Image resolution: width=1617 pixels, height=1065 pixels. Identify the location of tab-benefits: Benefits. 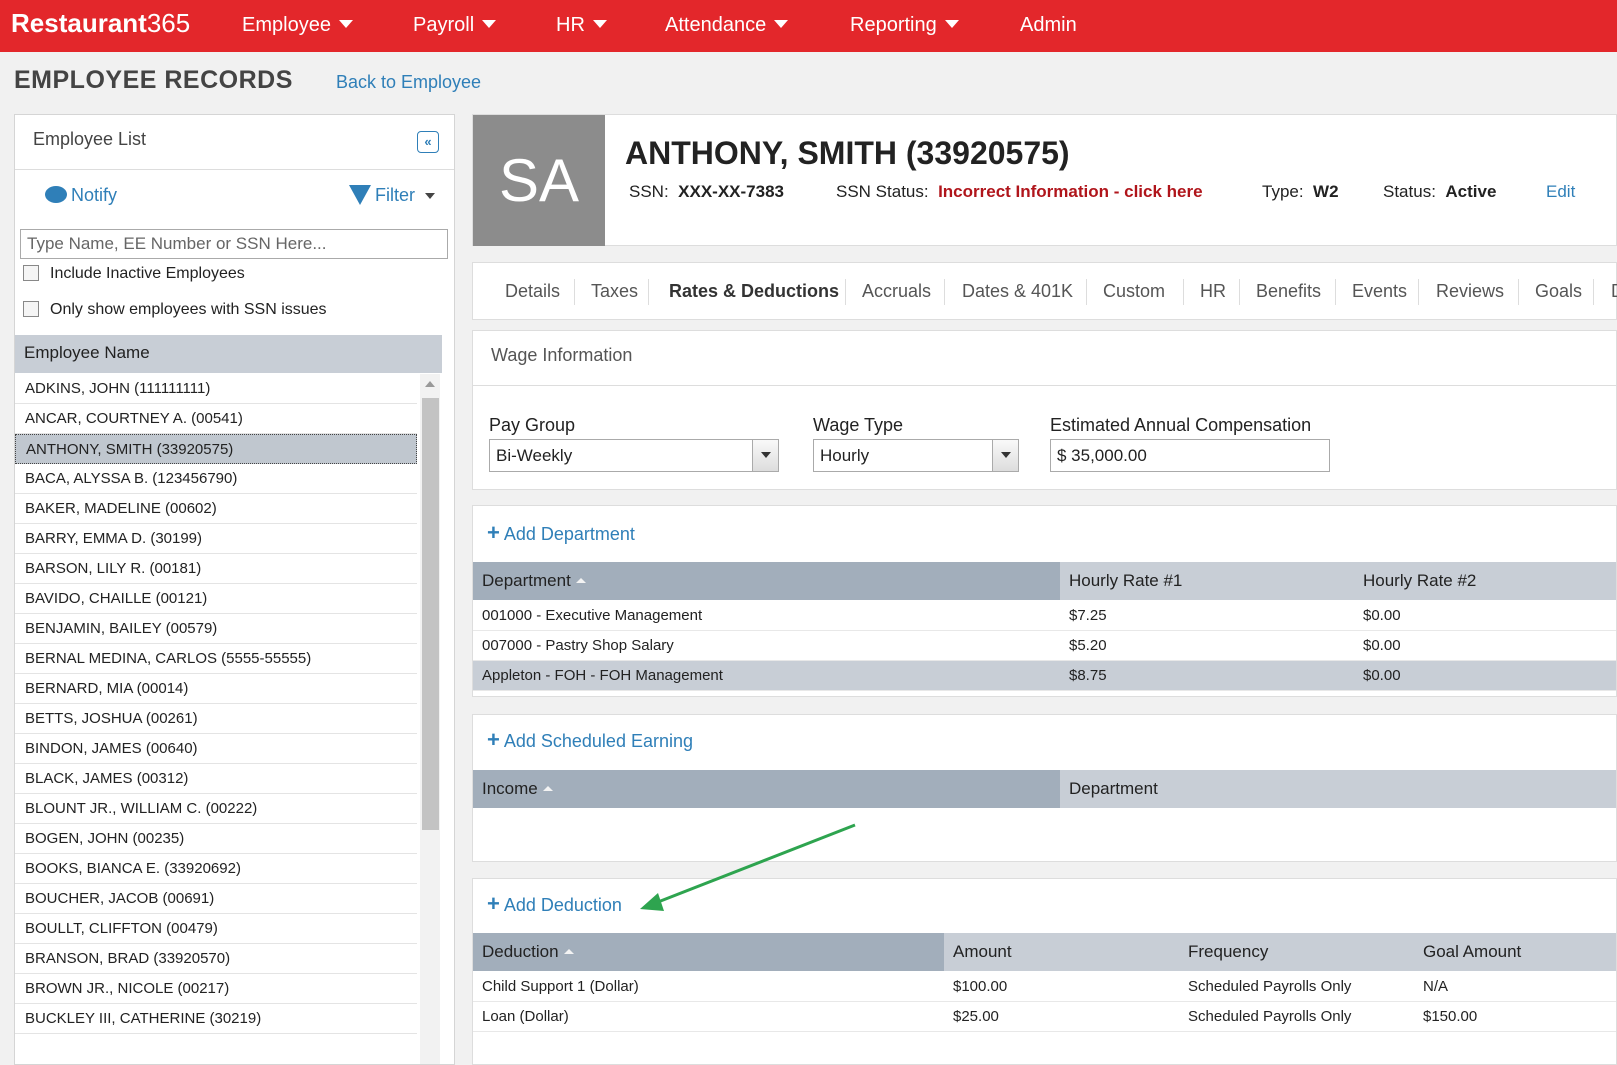
(1288, 291).